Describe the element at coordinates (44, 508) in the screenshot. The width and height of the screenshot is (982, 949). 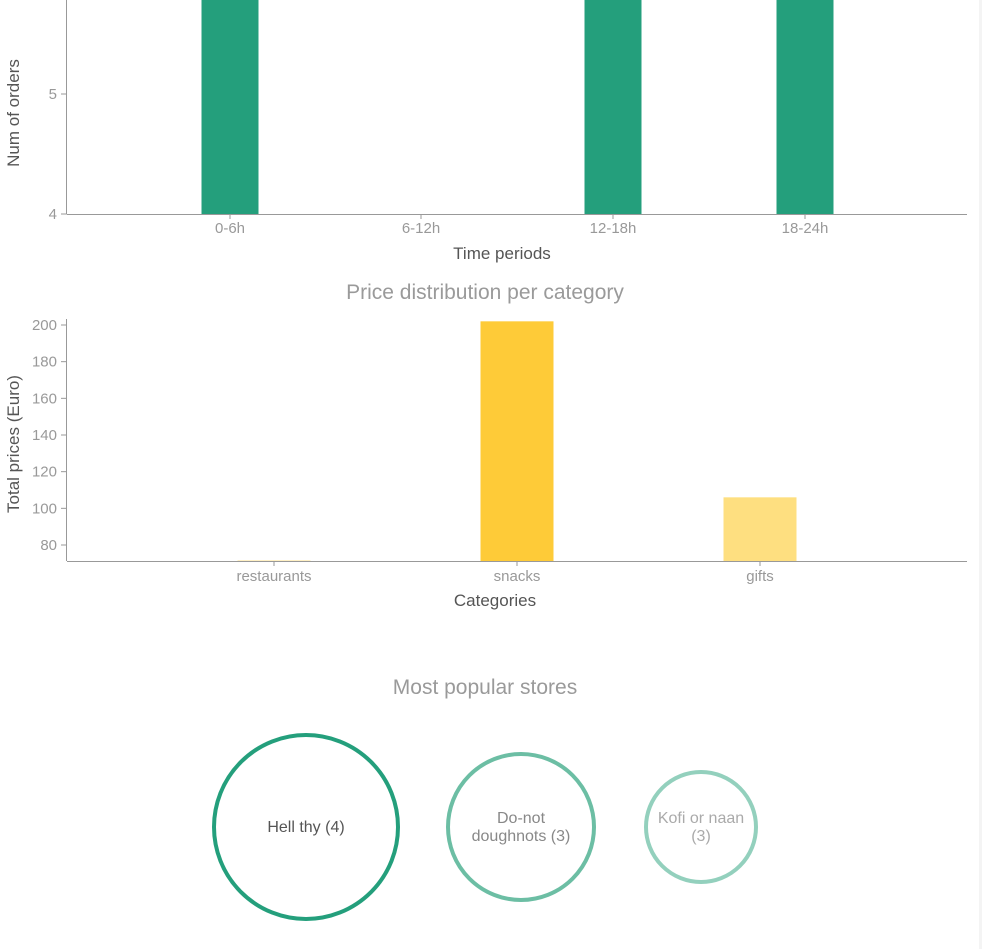
I see `y-tick-label-100: 100` at that location.